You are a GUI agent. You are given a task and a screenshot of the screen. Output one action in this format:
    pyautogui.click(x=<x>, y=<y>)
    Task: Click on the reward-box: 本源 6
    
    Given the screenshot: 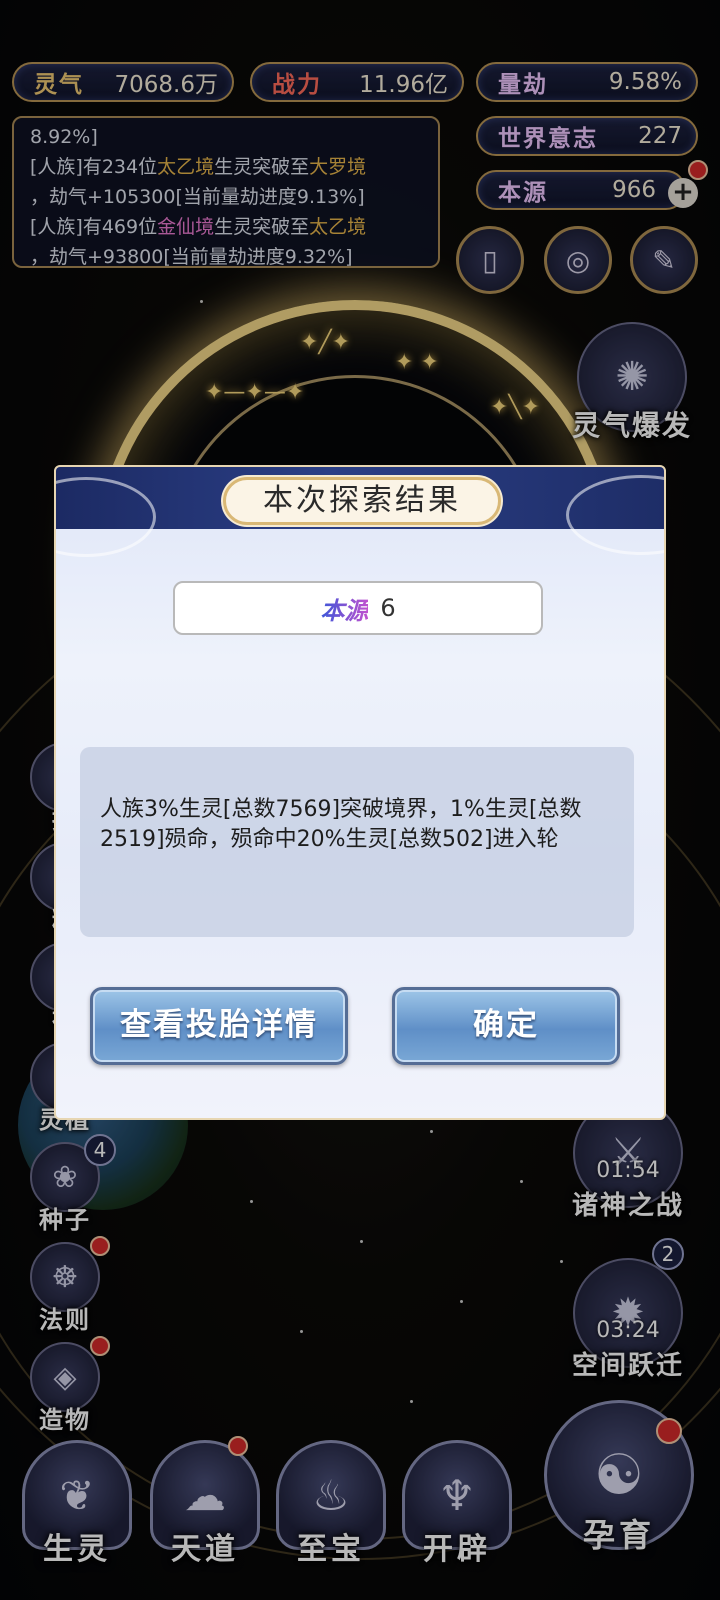 What is the action you would take?
    pyautogui.click(x=358, y=608)
    